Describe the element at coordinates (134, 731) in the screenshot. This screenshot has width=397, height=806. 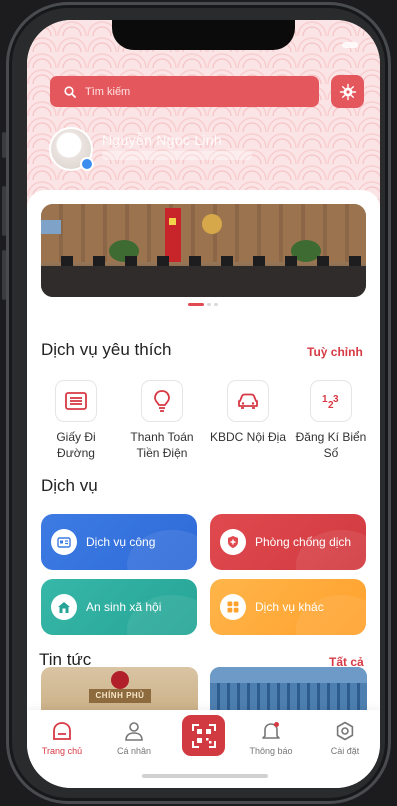
I see `person-icon` at that location.